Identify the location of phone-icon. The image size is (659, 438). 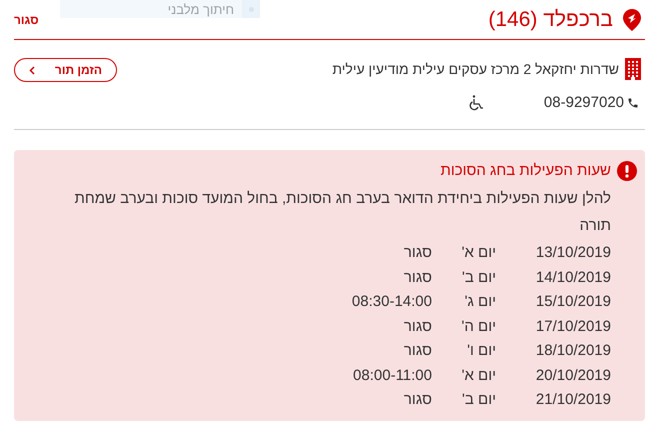
(633, 103).